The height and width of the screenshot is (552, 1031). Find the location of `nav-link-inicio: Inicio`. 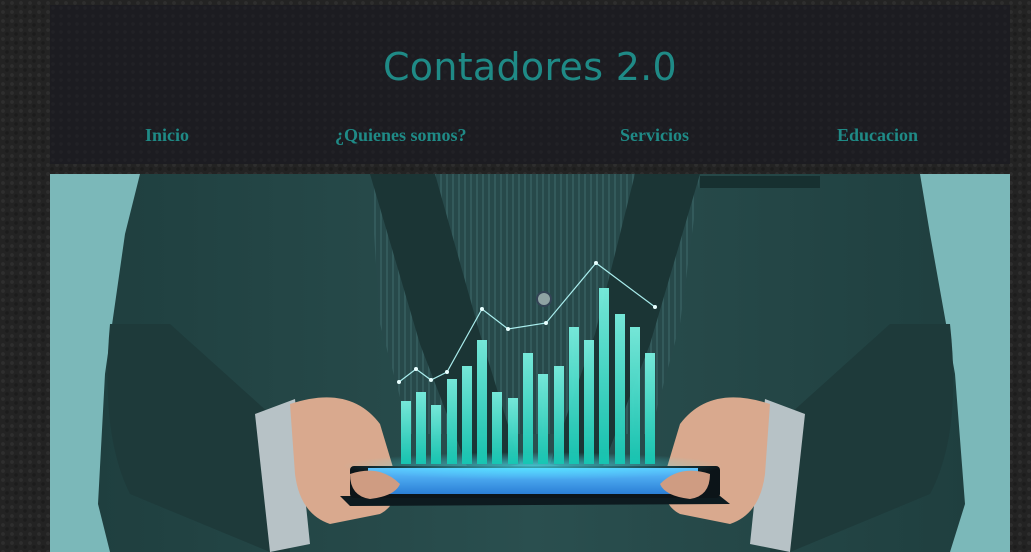

nav-link-inicio: Inicio is located at coordinates (167, 135).